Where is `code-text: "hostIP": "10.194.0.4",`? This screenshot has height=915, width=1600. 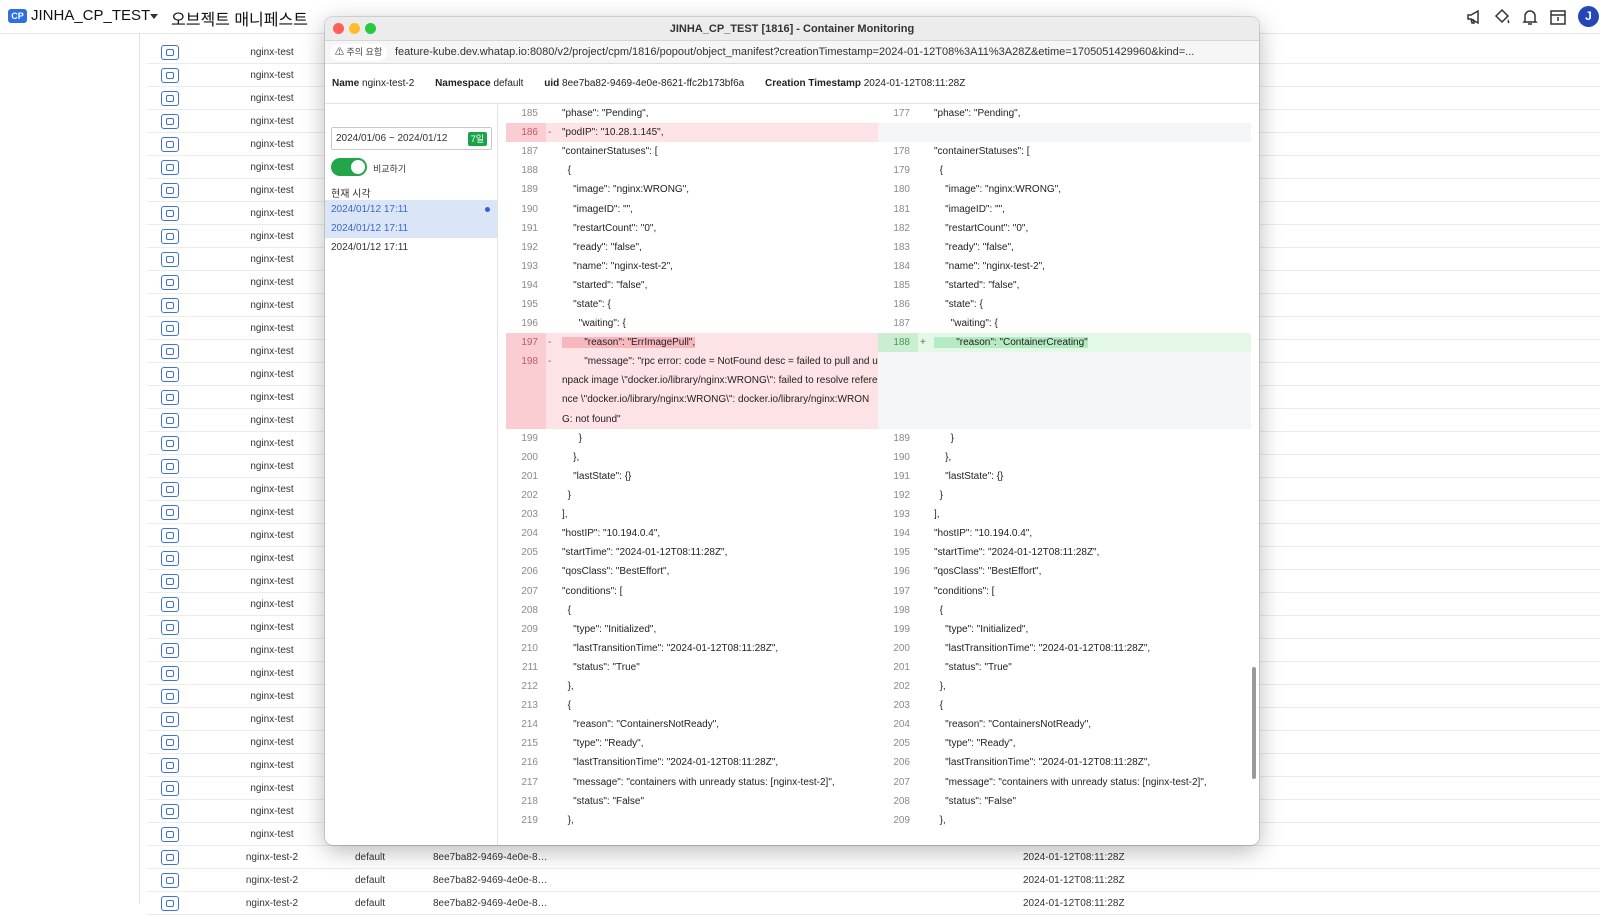 code-text: "hostIP": "10.194.0.4", is located at coordinates (611, 534).